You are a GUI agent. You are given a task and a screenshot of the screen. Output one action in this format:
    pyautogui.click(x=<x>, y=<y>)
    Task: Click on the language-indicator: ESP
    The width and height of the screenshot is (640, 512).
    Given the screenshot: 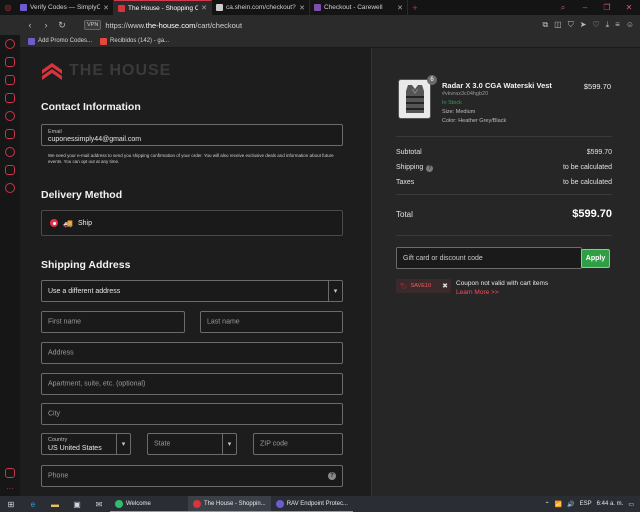 What is the action you would take?
    pyautogui.click(x=586, y=504)
    